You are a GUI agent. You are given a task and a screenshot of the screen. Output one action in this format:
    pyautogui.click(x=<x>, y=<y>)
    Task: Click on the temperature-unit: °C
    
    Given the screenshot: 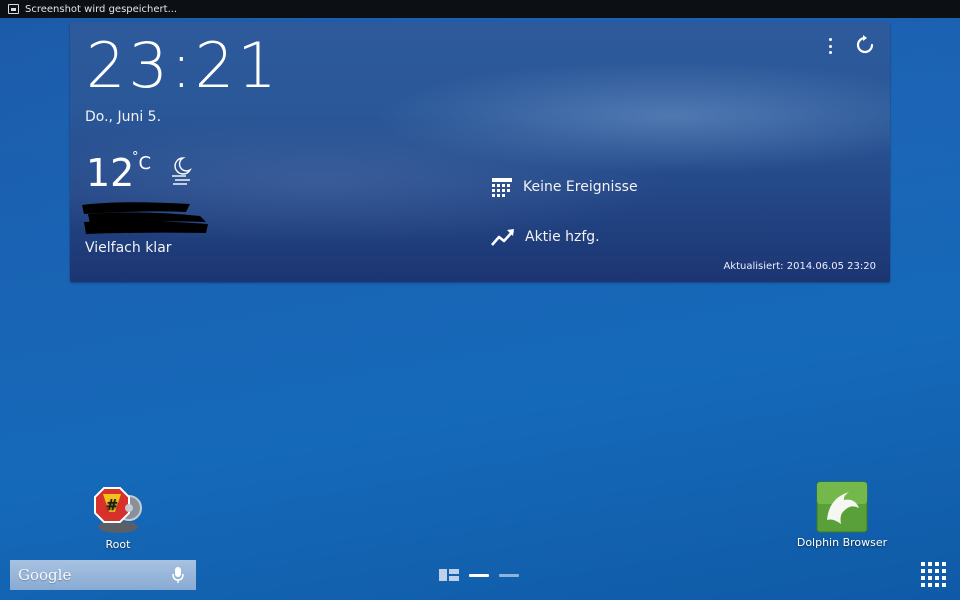 What is the action you would take?
    pyautogui.click(x=142, y=162)
    